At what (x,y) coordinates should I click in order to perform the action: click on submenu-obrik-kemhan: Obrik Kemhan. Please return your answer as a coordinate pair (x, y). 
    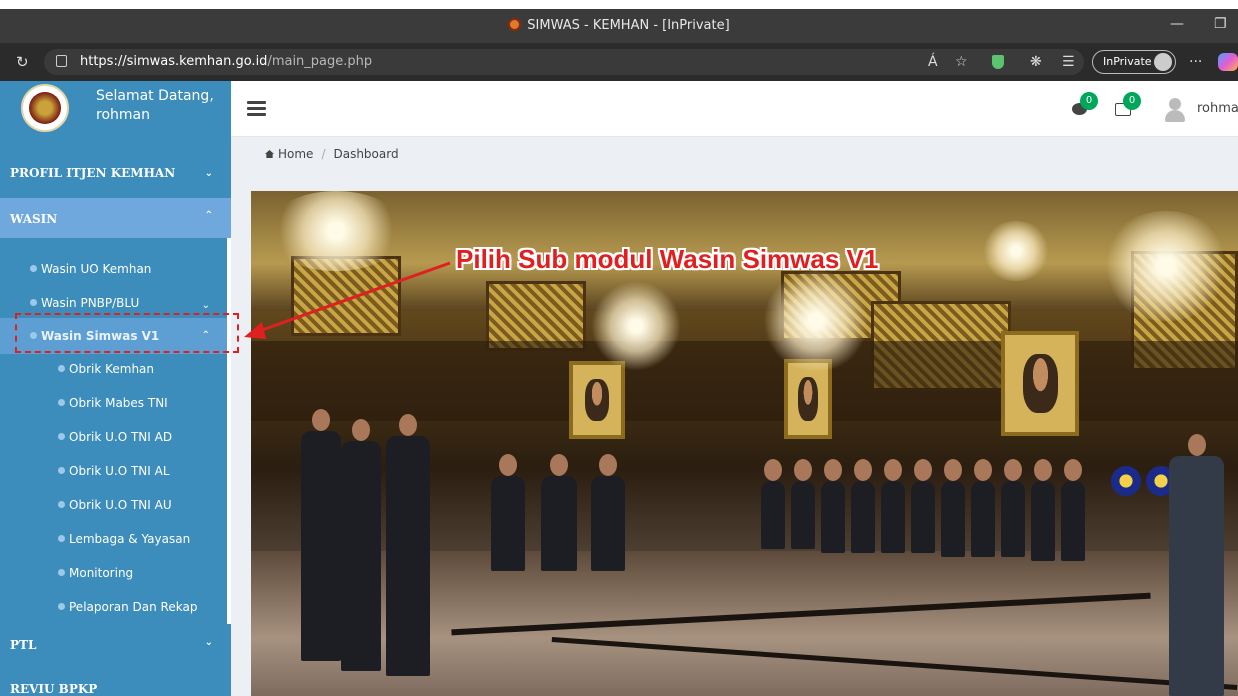
    Looking at the image, I should click on (114, 370).